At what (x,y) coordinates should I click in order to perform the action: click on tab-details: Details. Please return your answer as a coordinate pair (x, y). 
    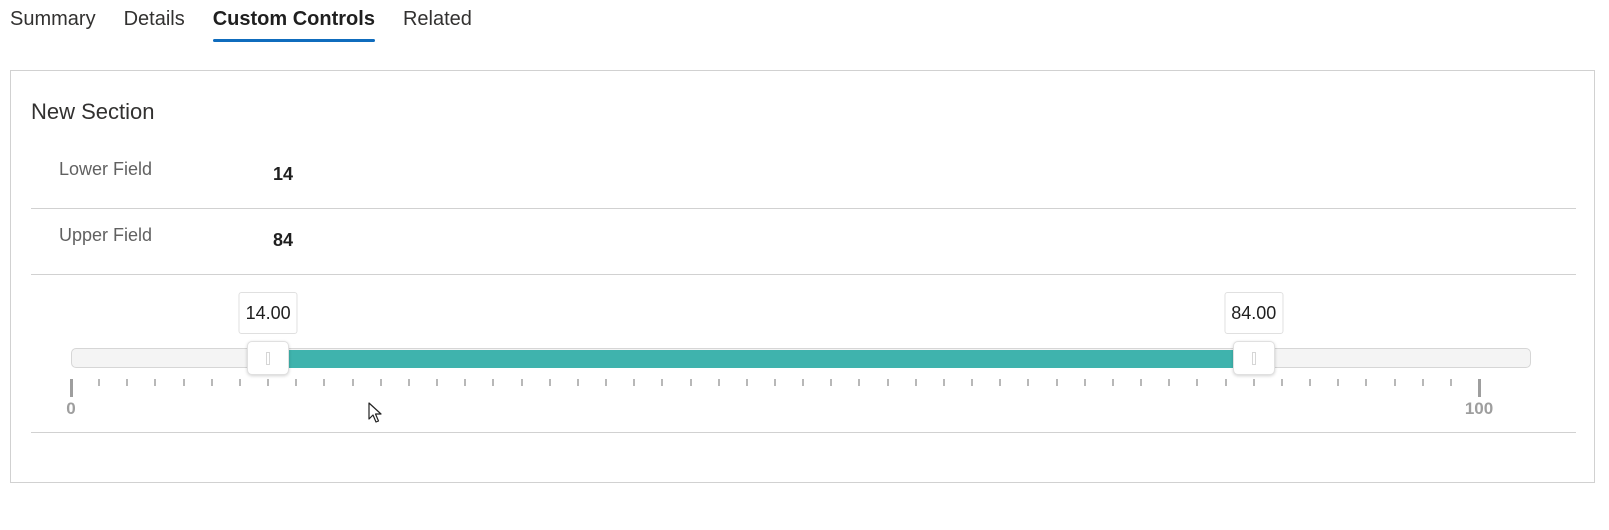
    Looking at the image, I should click on (154, 21).